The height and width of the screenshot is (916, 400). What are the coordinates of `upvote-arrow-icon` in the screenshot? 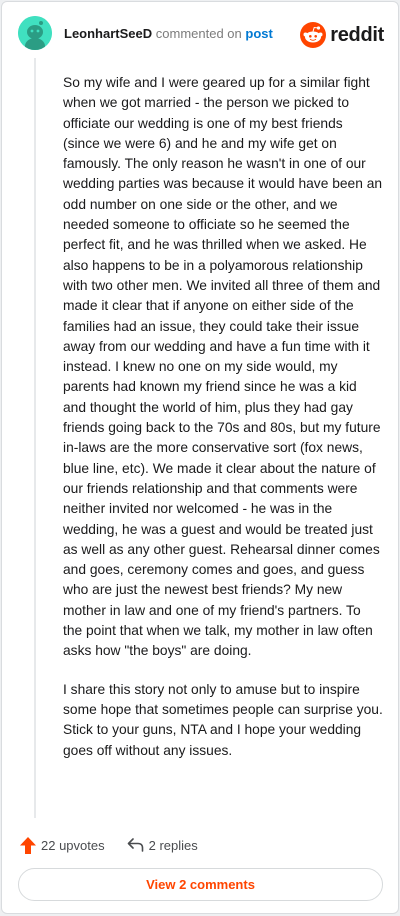 It's located at (28, 845).